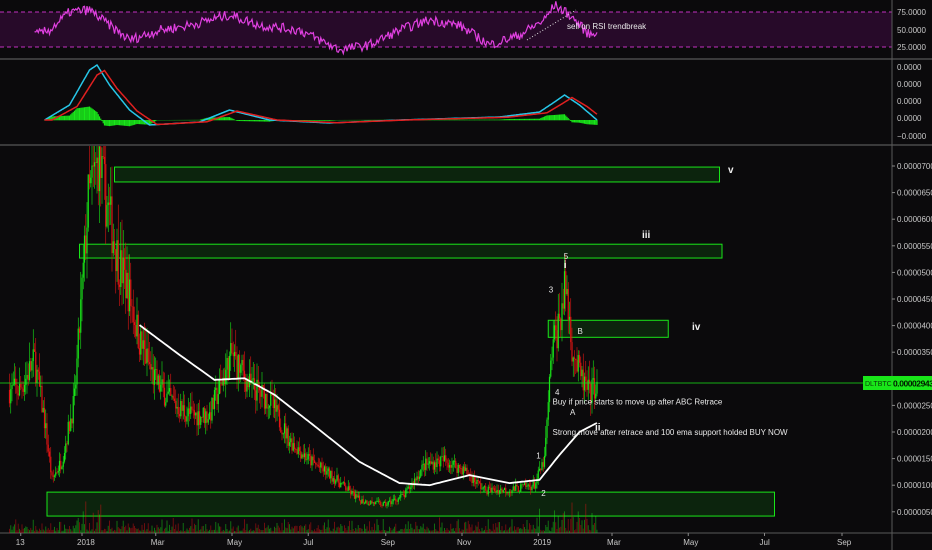 The width and height of the screenshot is (932, 550). Describe the element at coordinates (731, 170) in the screenshot. I see `zone-label-v: v` at that location.